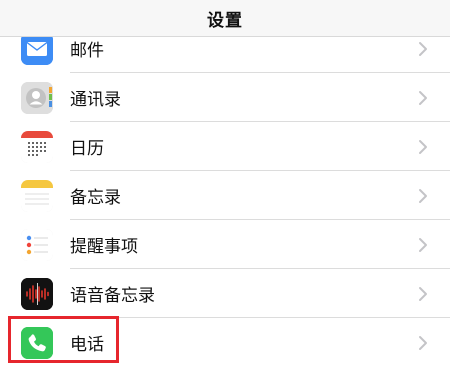 This screenshot has height=368, width=450. Describe the element at coordinates (95, 198) in the screenshot. I see `settings-row-label: 备忘录` at that location.